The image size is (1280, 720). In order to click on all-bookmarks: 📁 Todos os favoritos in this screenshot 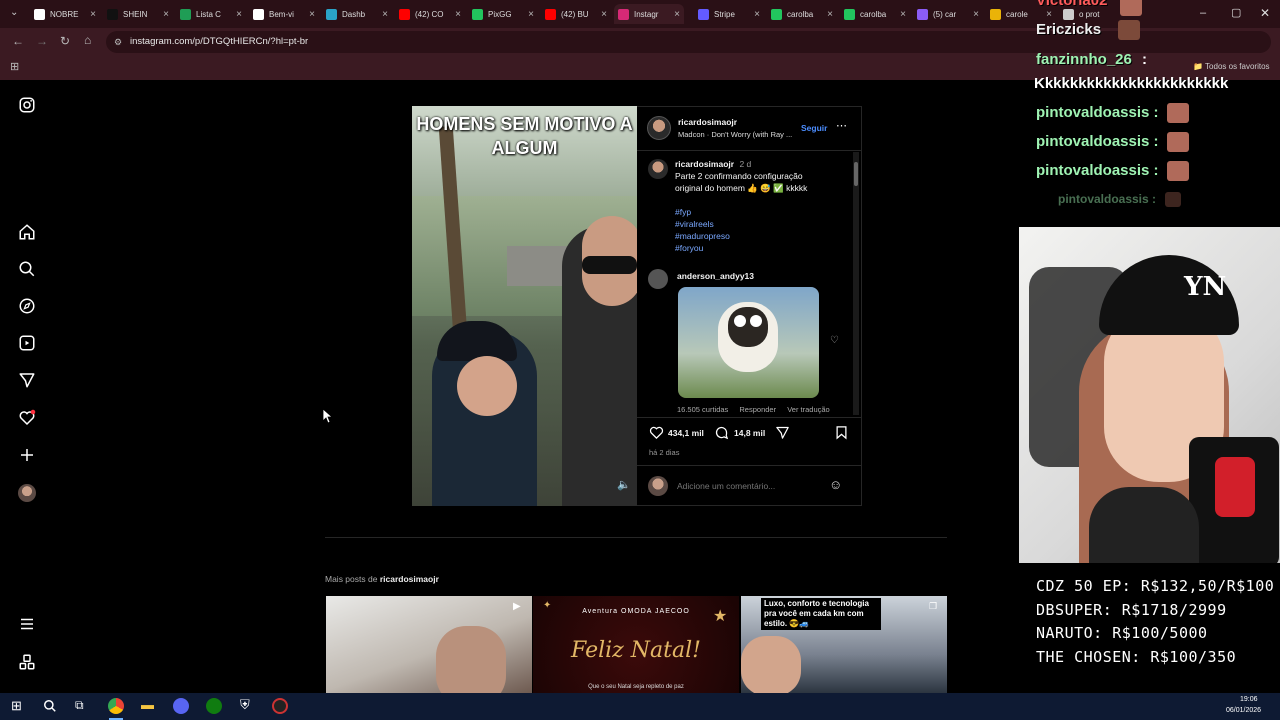, I will do `click(1231, 66)`.